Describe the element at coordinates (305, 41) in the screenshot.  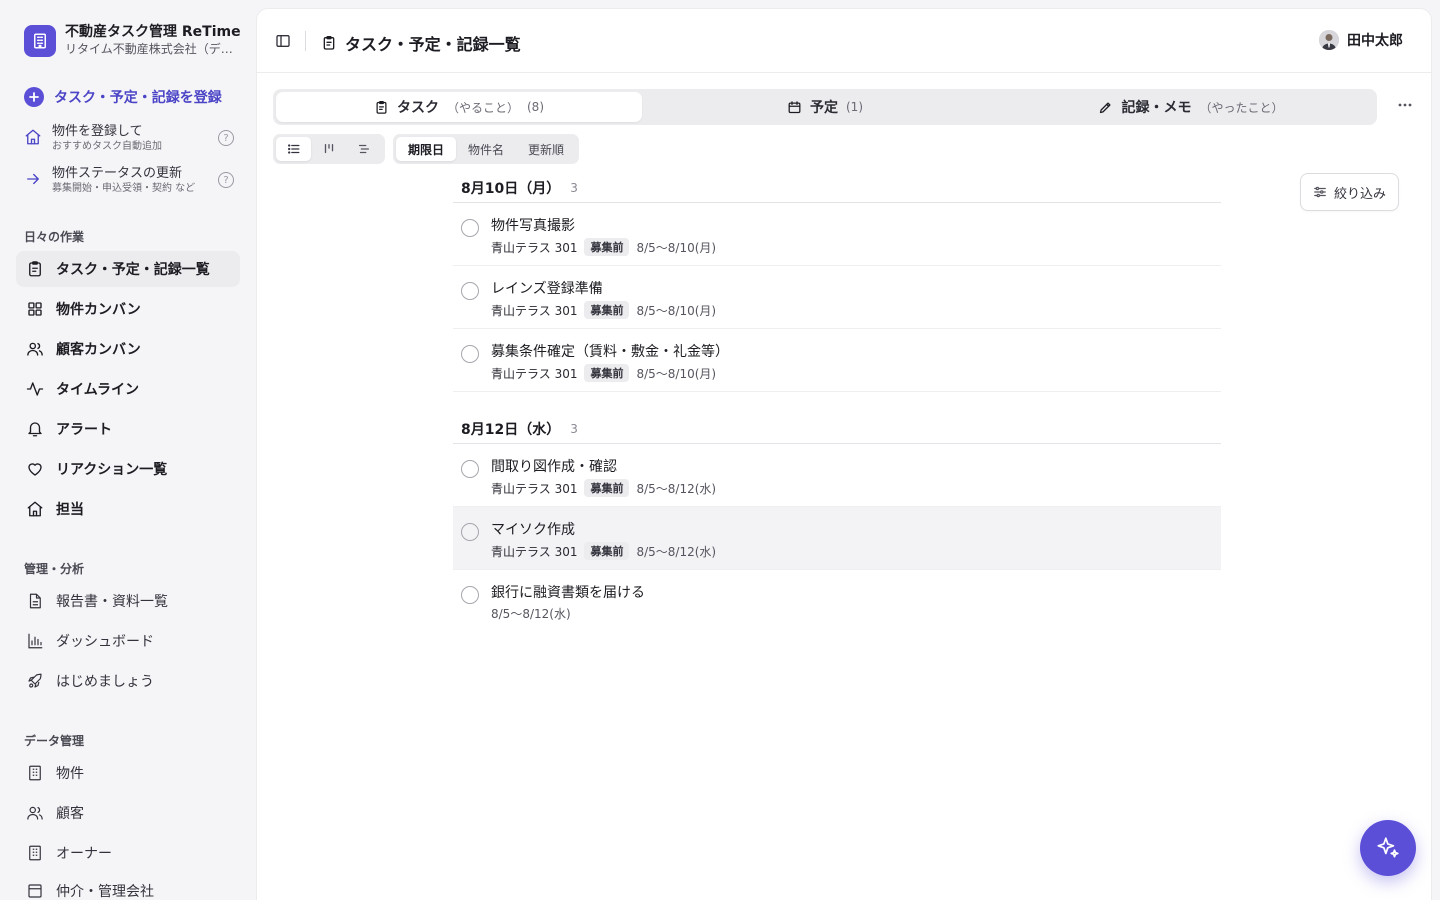
I see `divider` at that location.